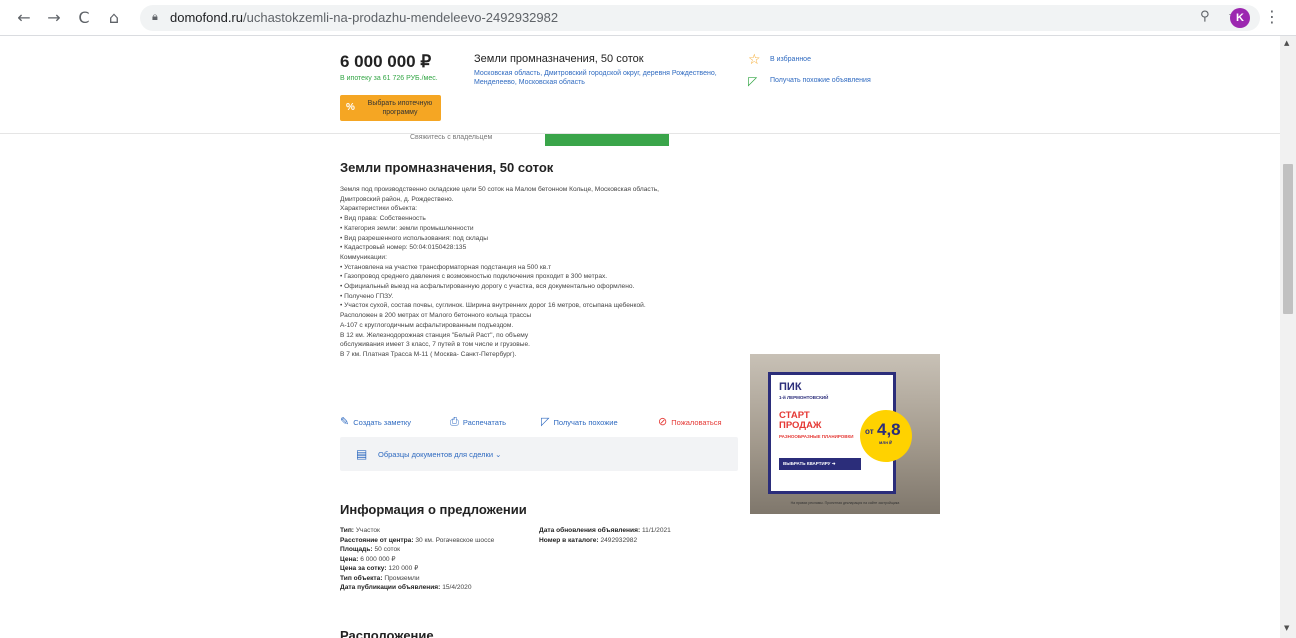 Image resolution: width=1296 pixels, height=638 pixels. What do you see at coordinates (345, 421) in the screenshot?
I see `pencil-icon: ✎` at bounding box center [345, 421].